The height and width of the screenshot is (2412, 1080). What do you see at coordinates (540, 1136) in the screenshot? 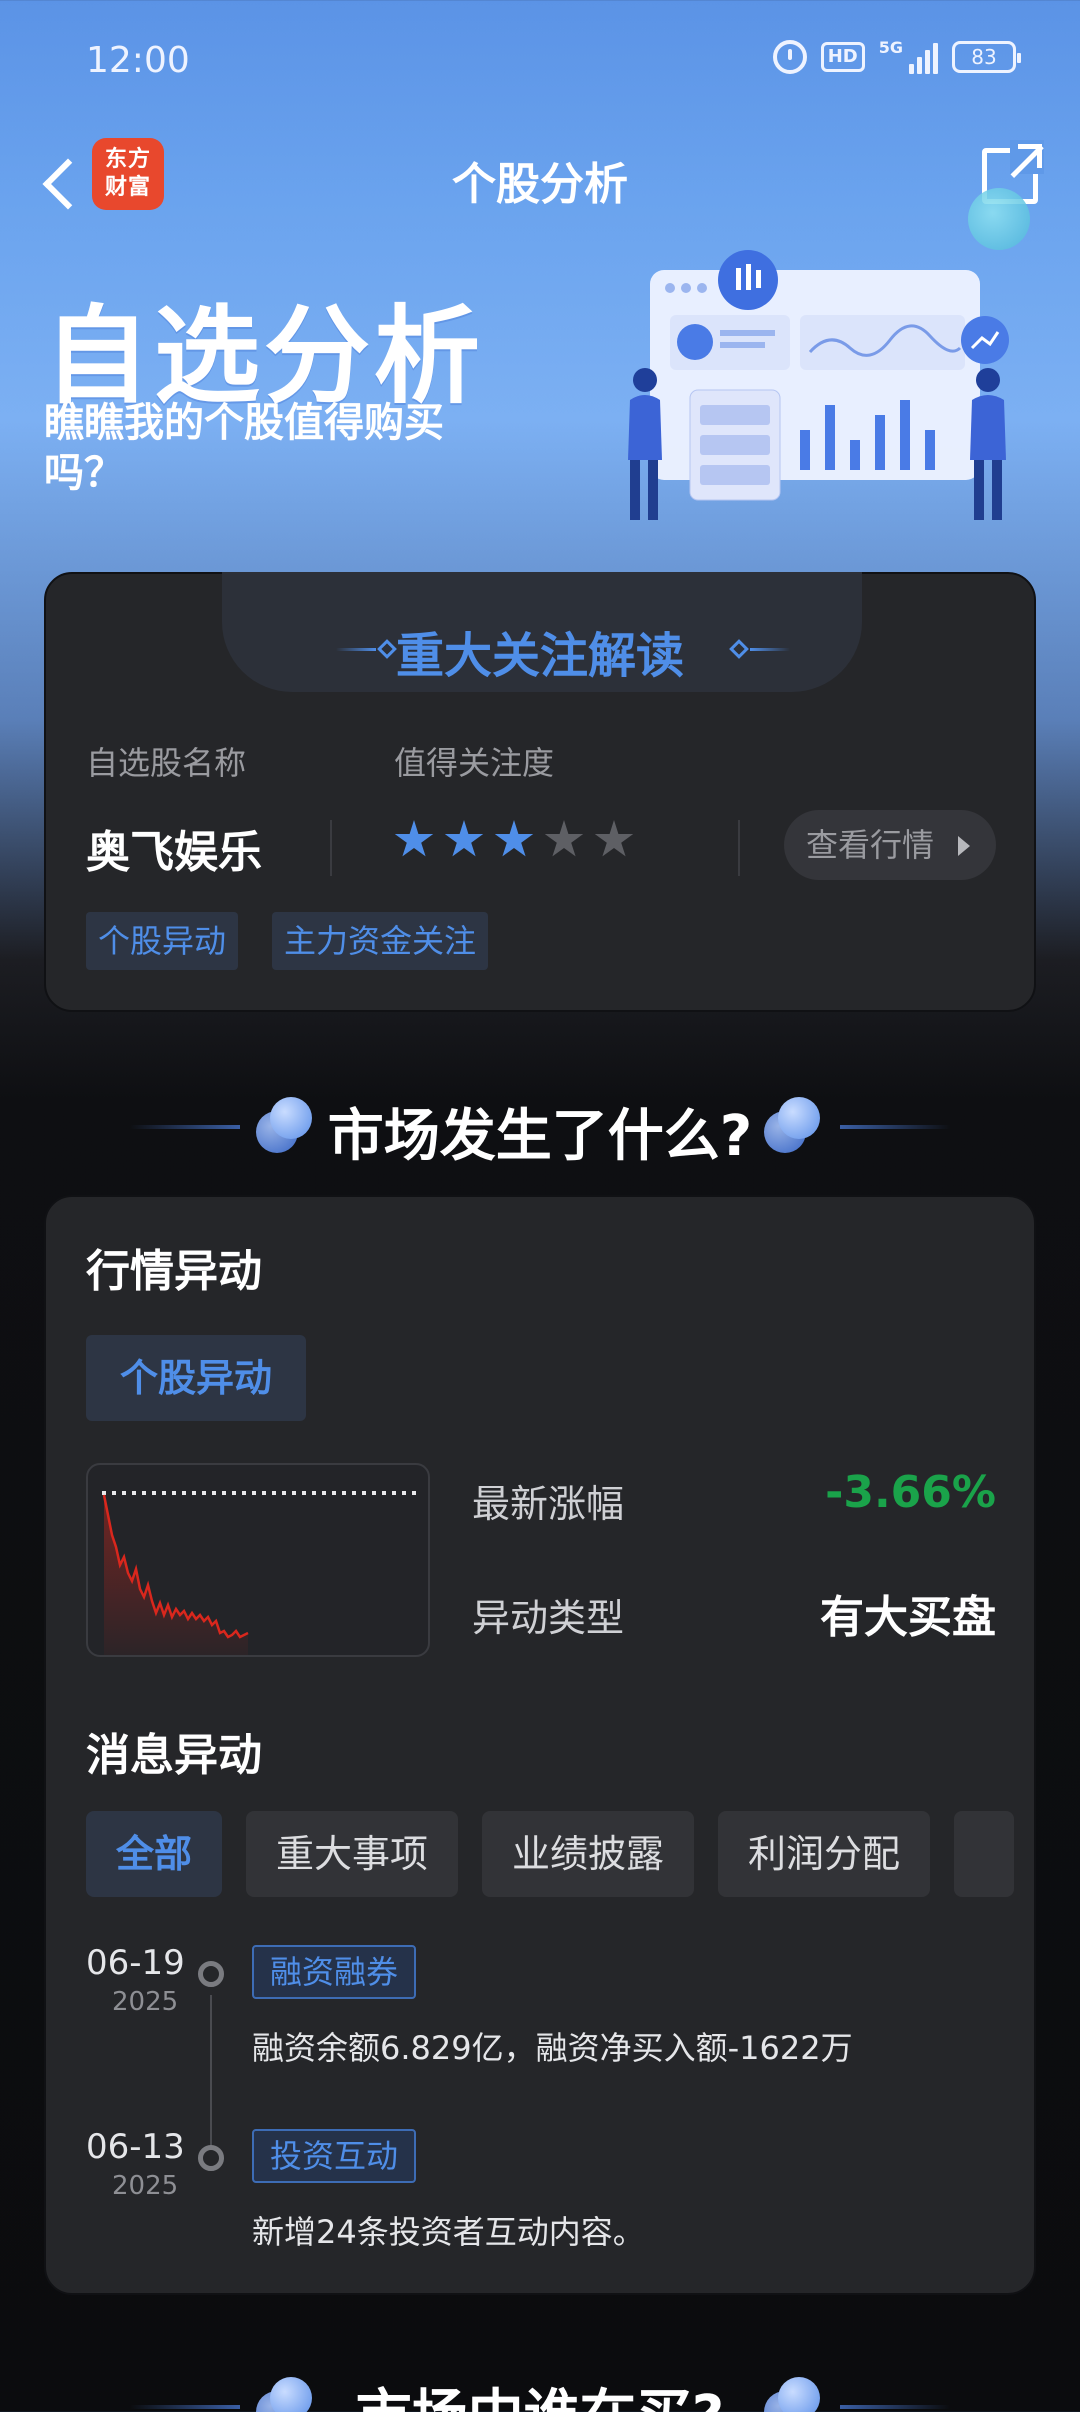
I see `market-section-title: 市场发生了什么?` at bounding box center [540, 1136].